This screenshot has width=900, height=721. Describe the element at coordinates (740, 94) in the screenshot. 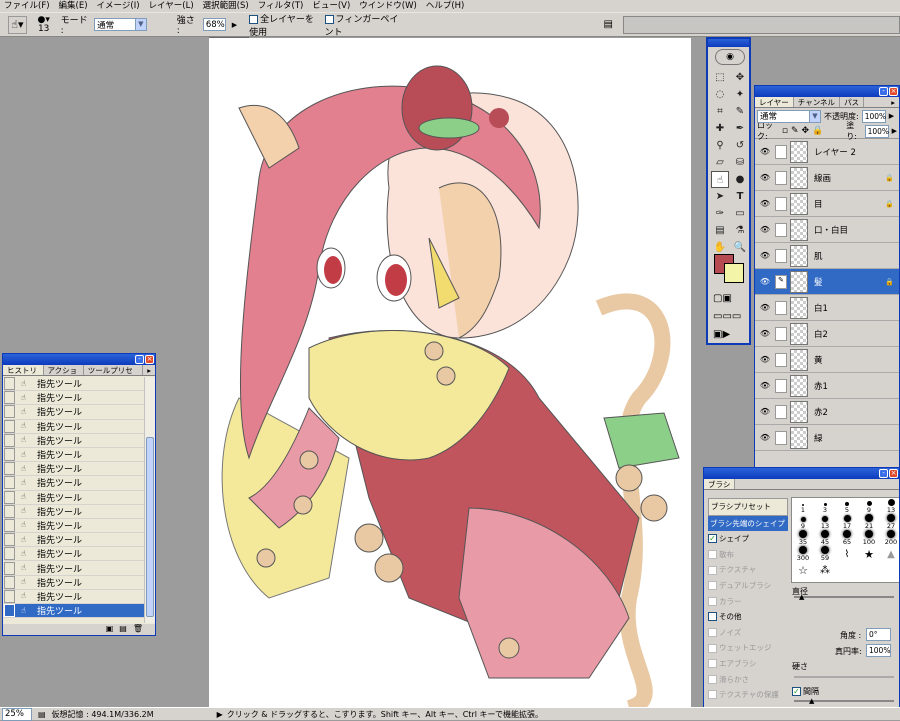

I see `magic-wand-icon: ✦` at that location.